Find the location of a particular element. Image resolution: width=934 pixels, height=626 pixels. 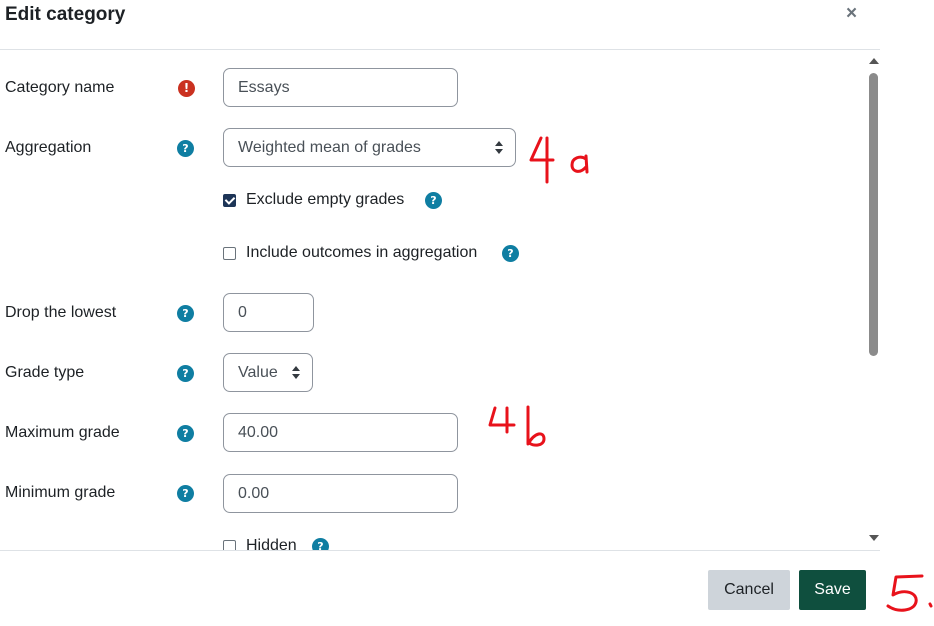

drop-lowest-label: Drop the lowest is located at coordinates (61, 312).